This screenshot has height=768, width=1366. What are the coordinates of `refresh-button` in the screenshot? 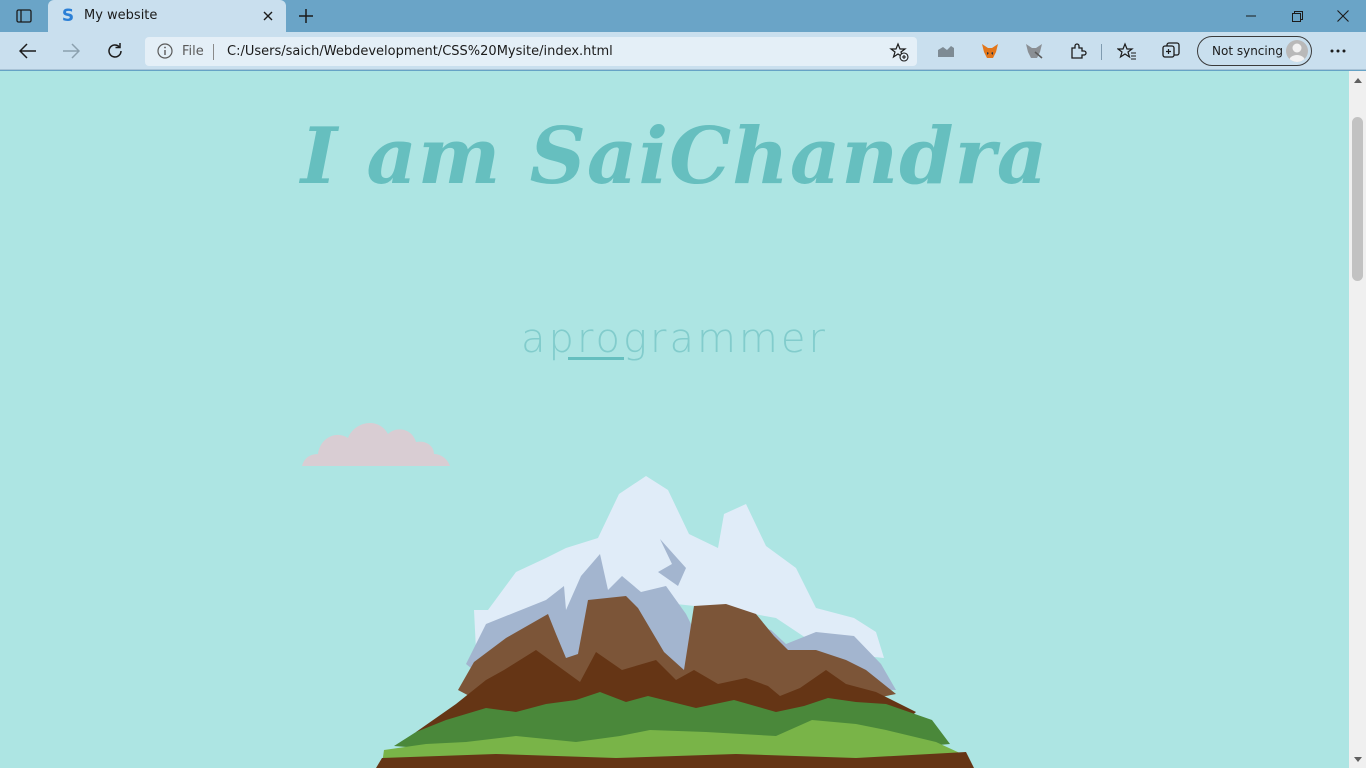 It's located at (115, 51).